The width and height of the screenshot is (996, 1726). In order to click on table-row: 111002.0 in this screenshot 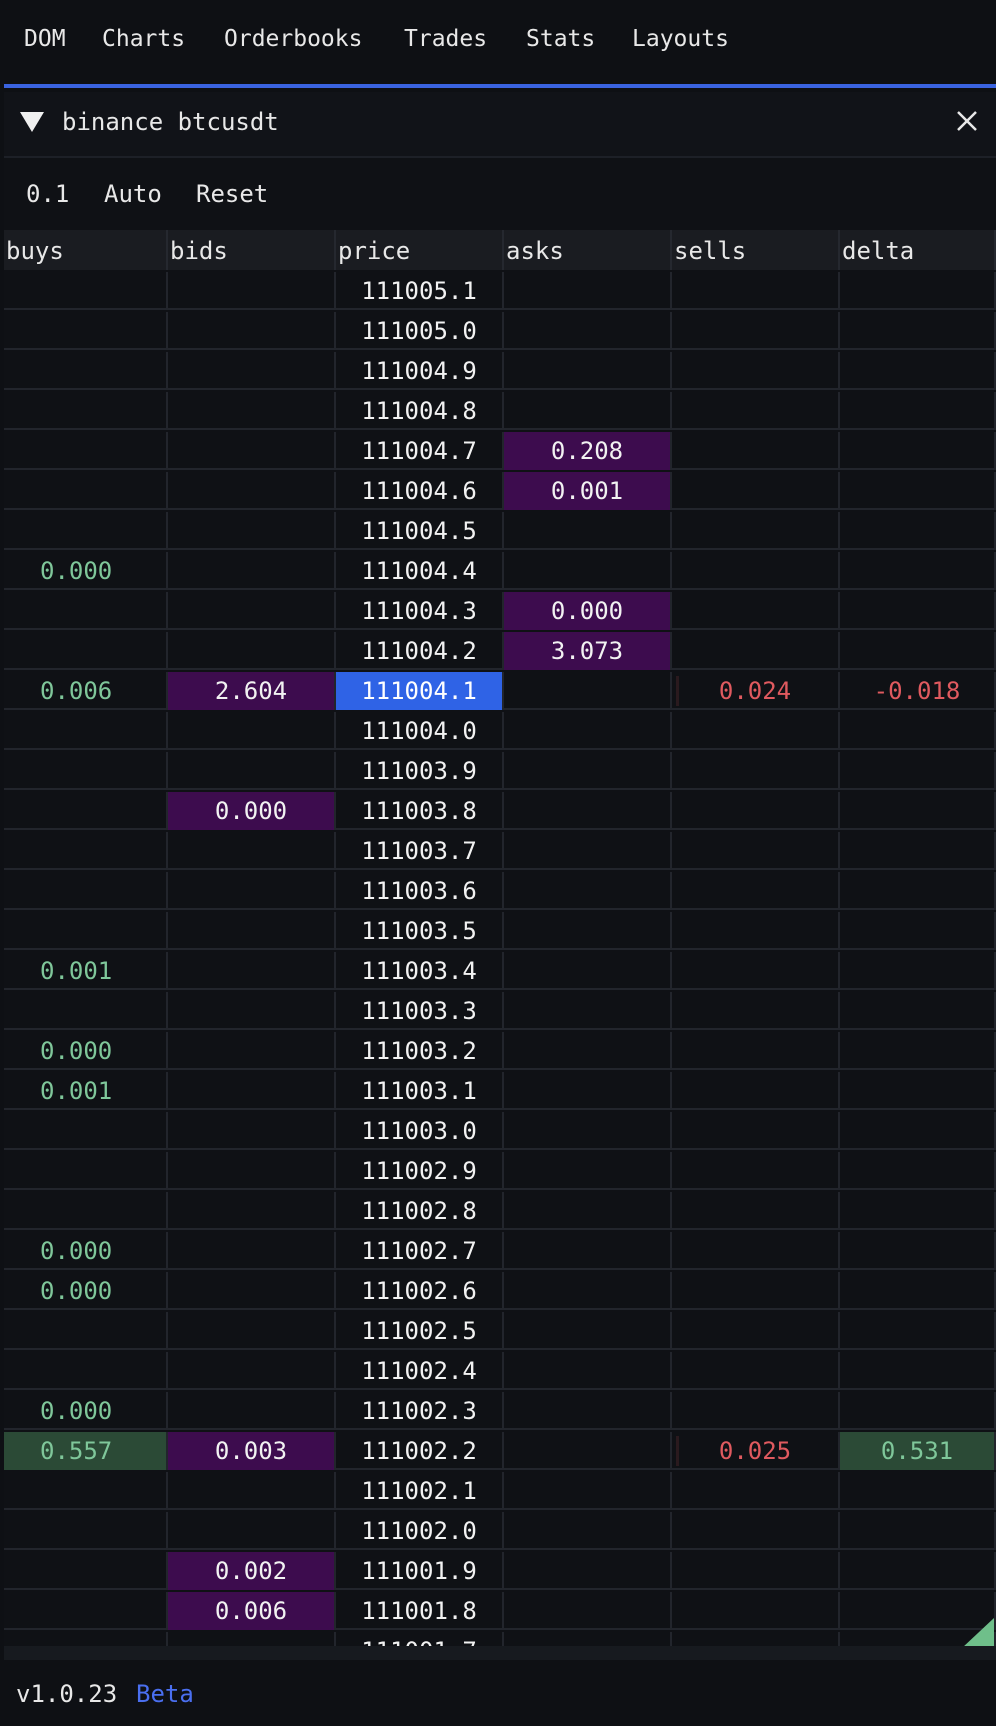, I will do `click(500, 1531)`.